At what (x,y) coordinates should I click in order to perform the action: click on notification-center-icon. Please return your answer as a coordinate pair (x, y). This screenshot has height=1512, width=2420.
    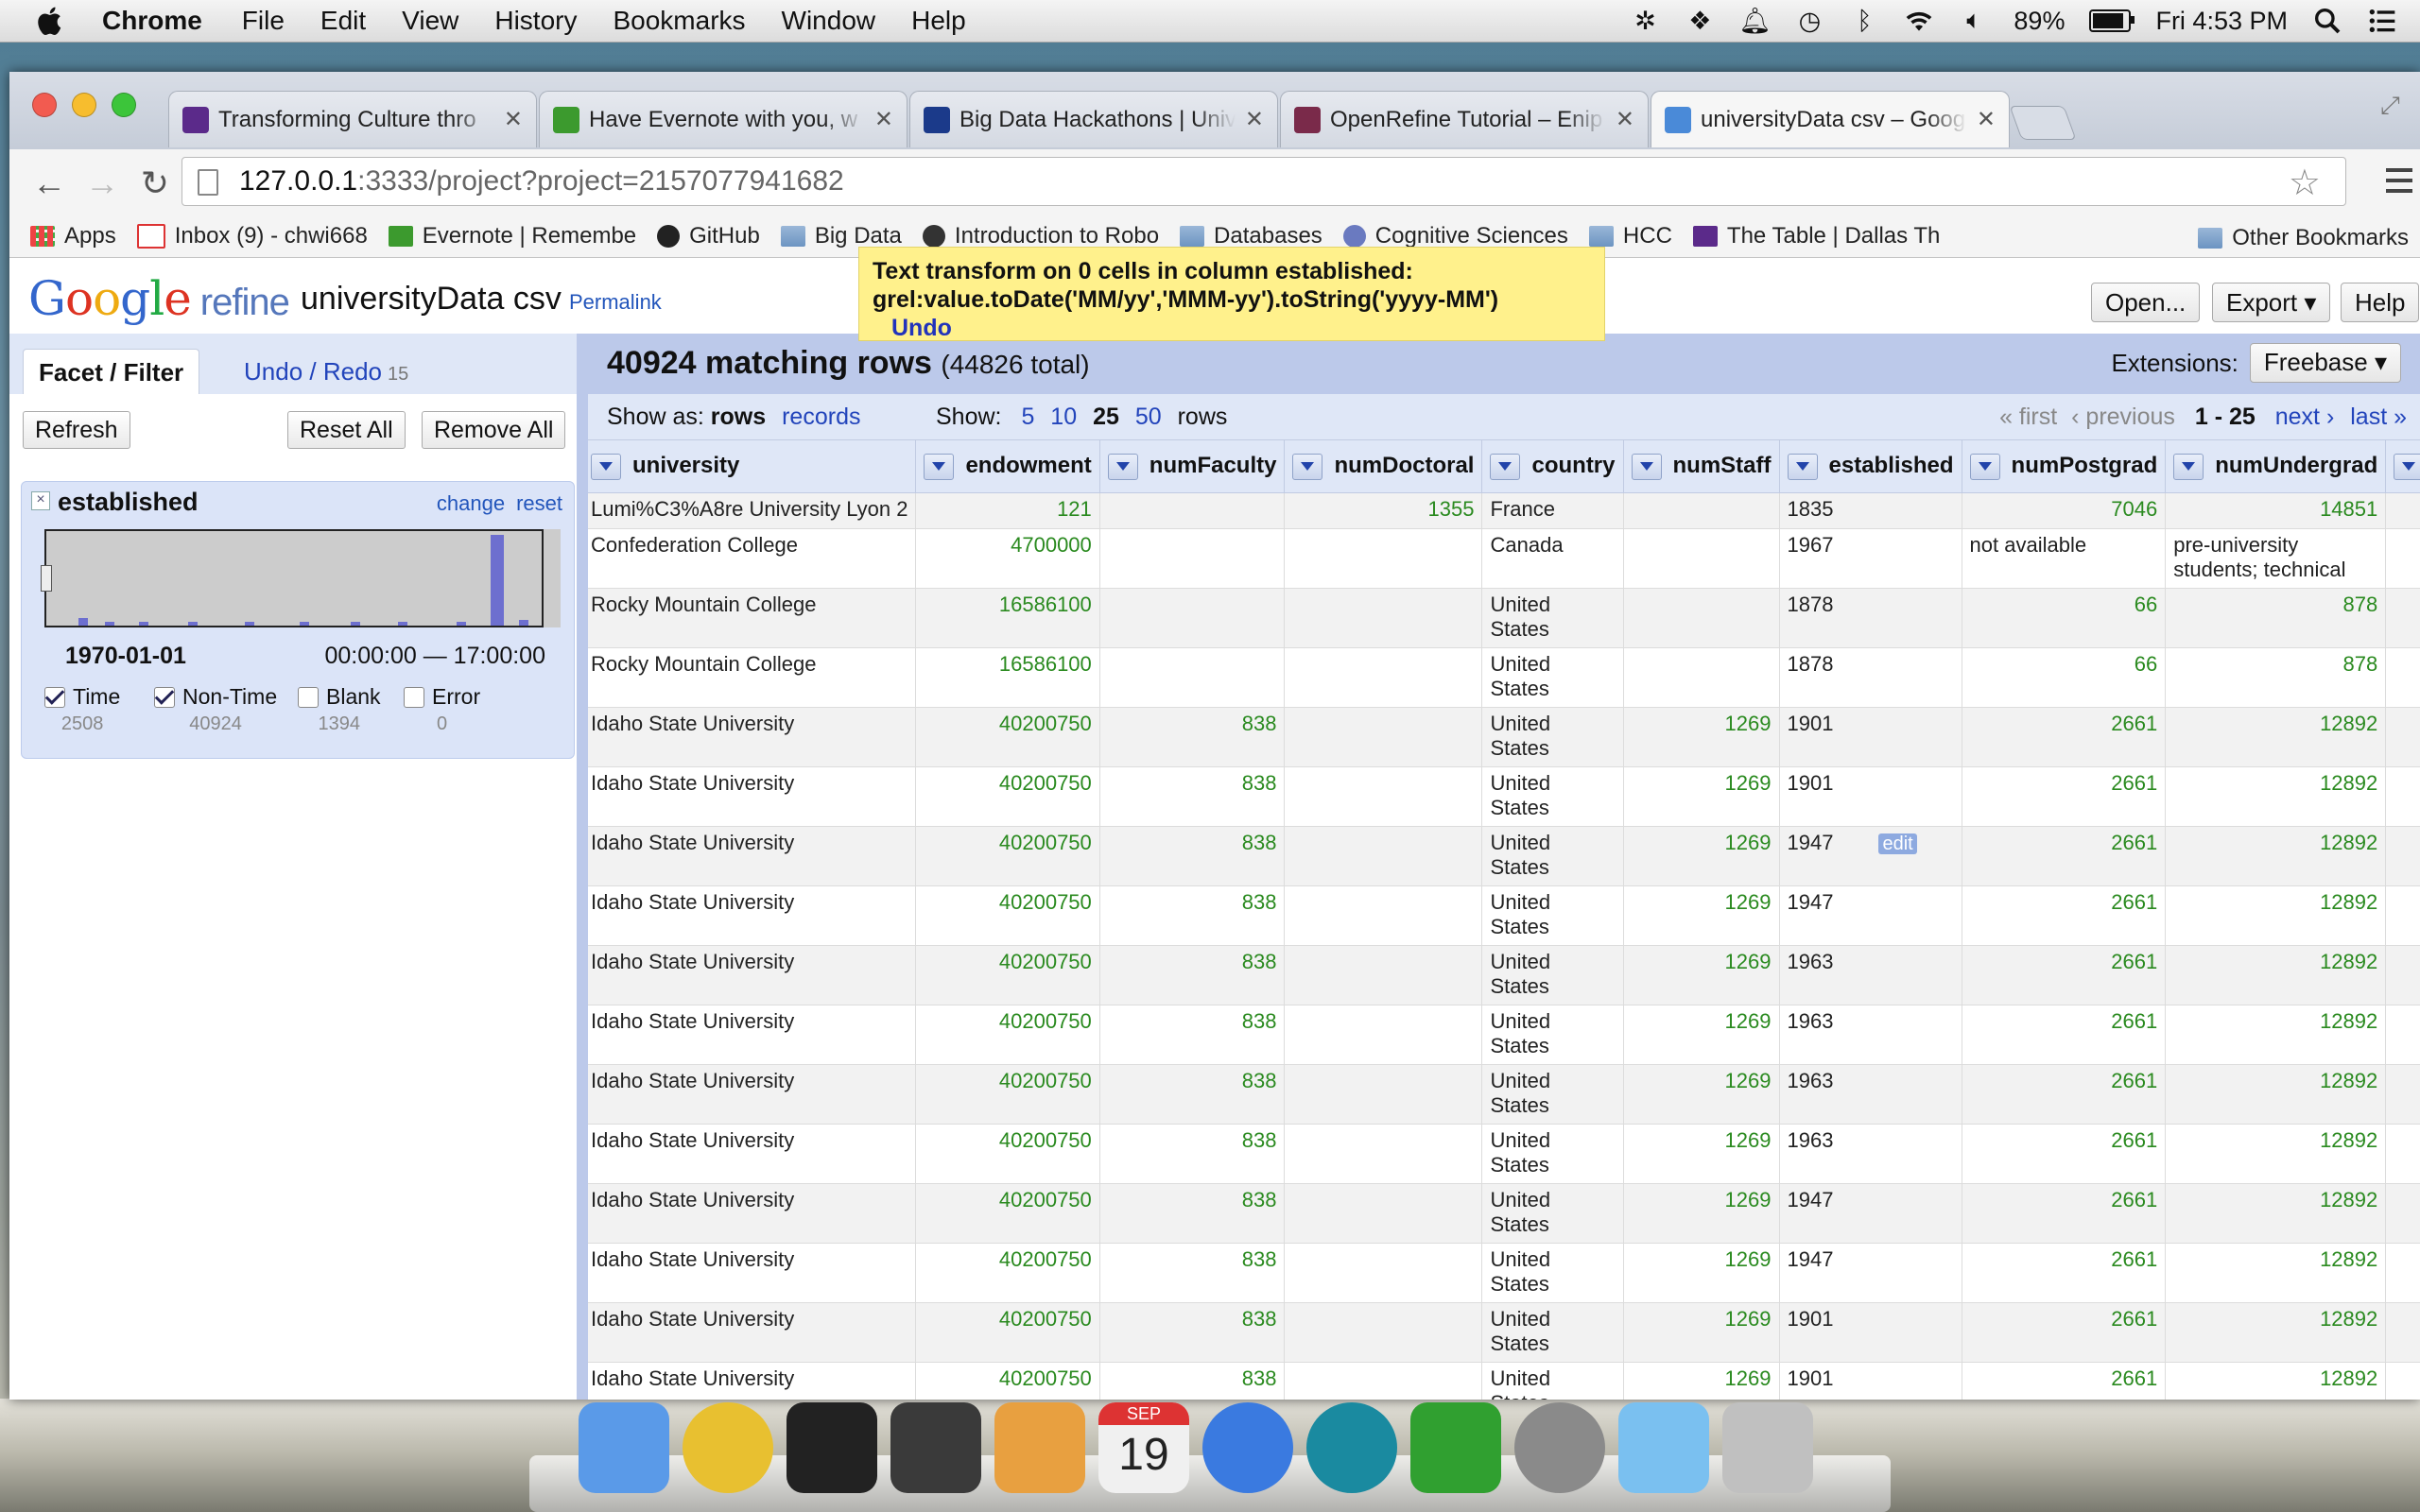
    Looking at the image, I should click on (2382, 21).